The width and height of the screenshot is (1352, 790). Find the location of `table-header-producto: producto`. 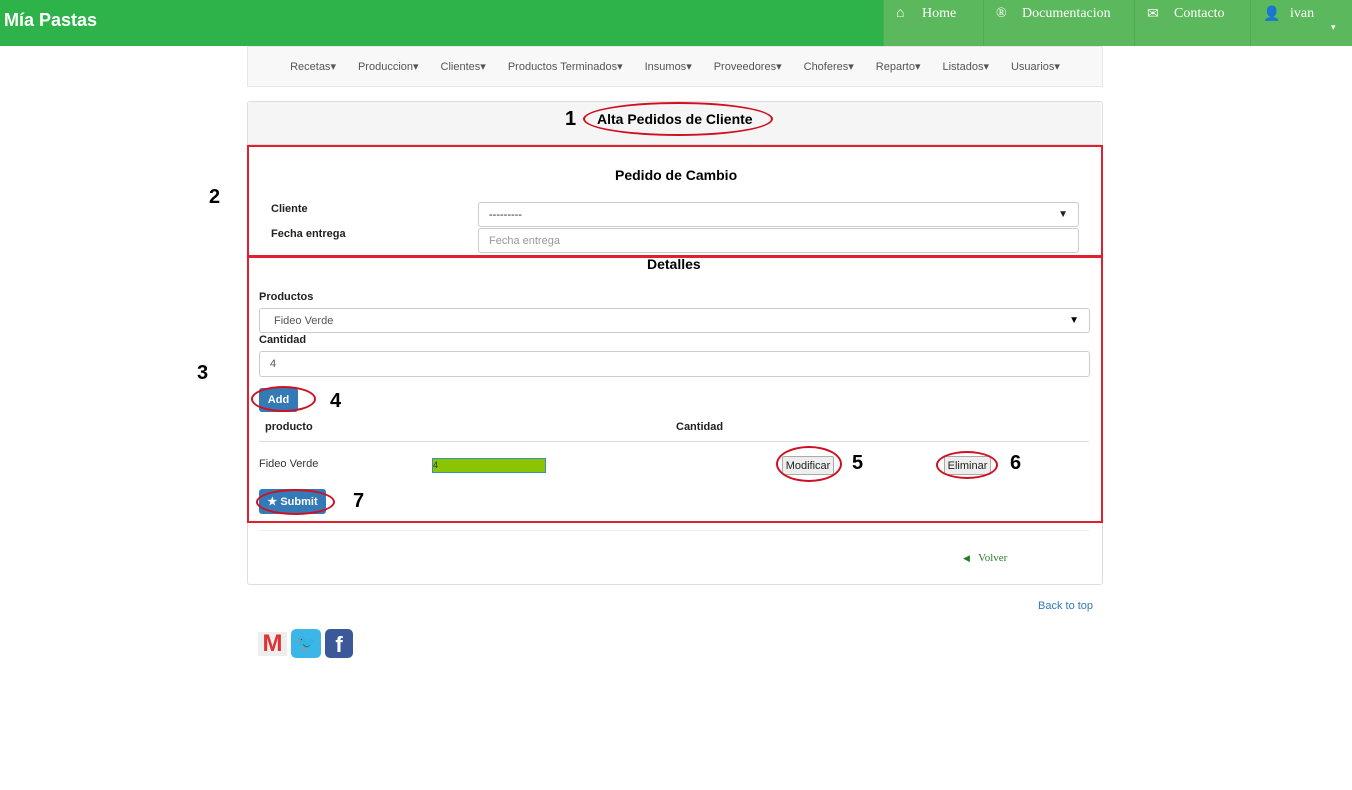

table-header-producto: producto is located at coordinates (289, 427).